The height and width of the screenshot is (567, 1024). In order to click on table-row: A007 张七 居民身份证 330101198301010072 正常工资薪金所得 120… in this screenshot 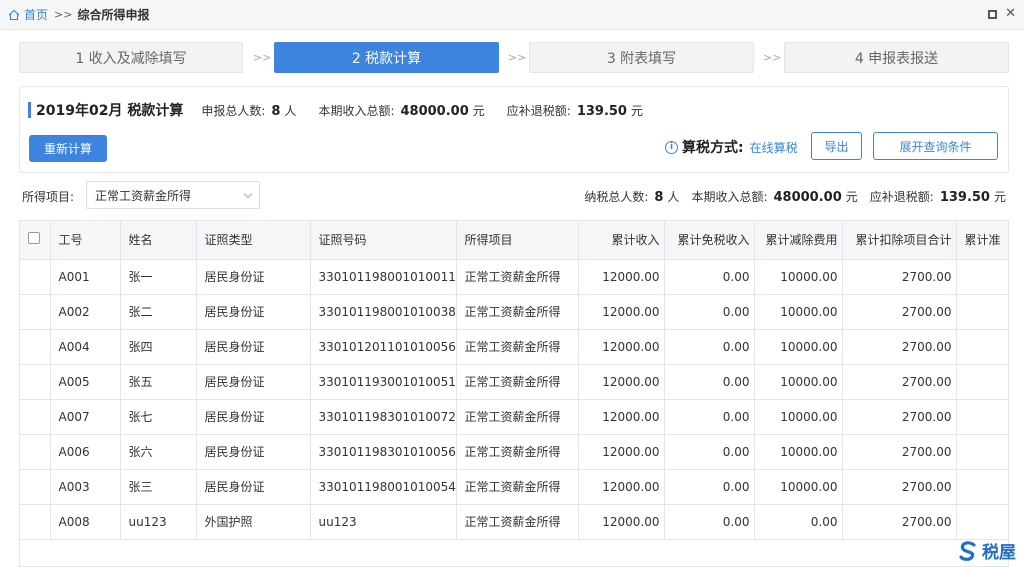, I will do `click(514, 417)`.